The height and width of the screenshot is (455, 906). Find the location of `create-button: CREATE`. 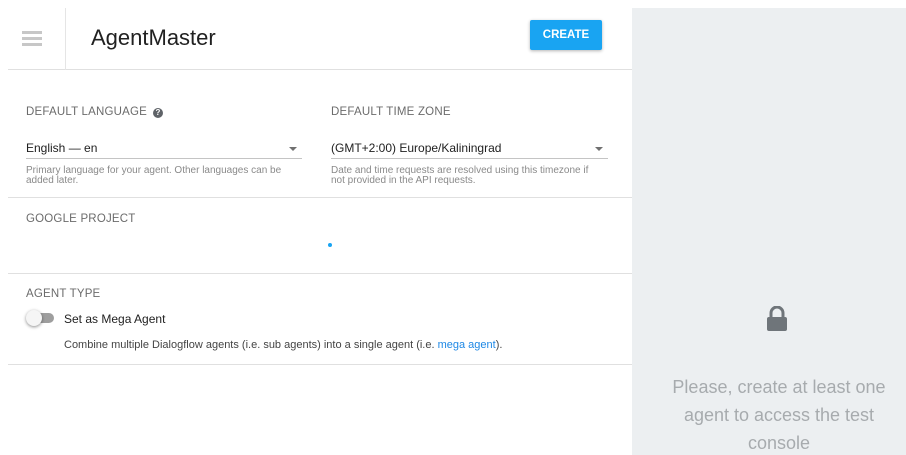

create-button: CREATE is located at coordinates (566, 35).